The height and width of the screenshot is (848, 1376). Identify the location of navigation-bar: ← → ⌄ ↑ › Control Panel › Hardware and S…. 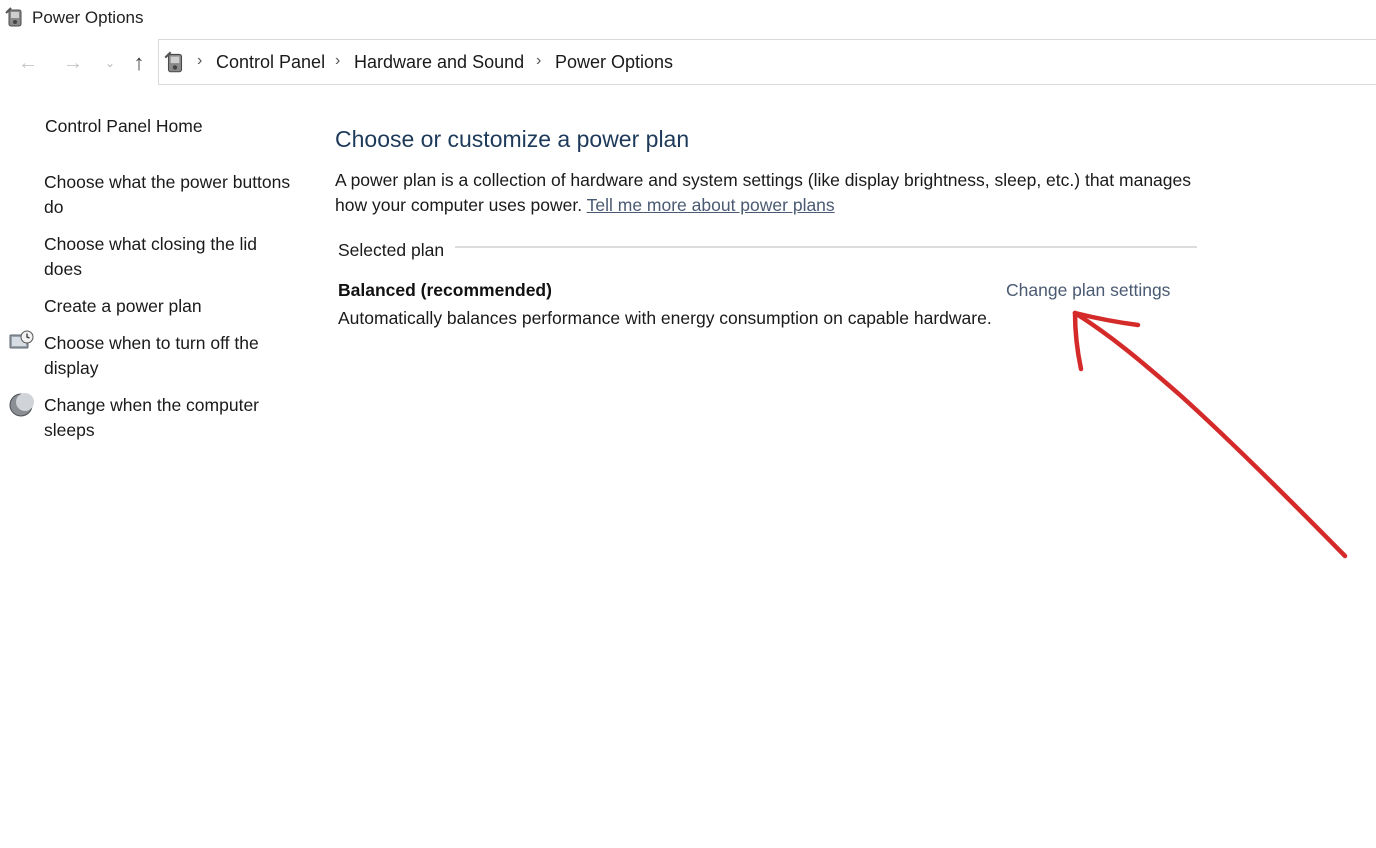
(688, 63).